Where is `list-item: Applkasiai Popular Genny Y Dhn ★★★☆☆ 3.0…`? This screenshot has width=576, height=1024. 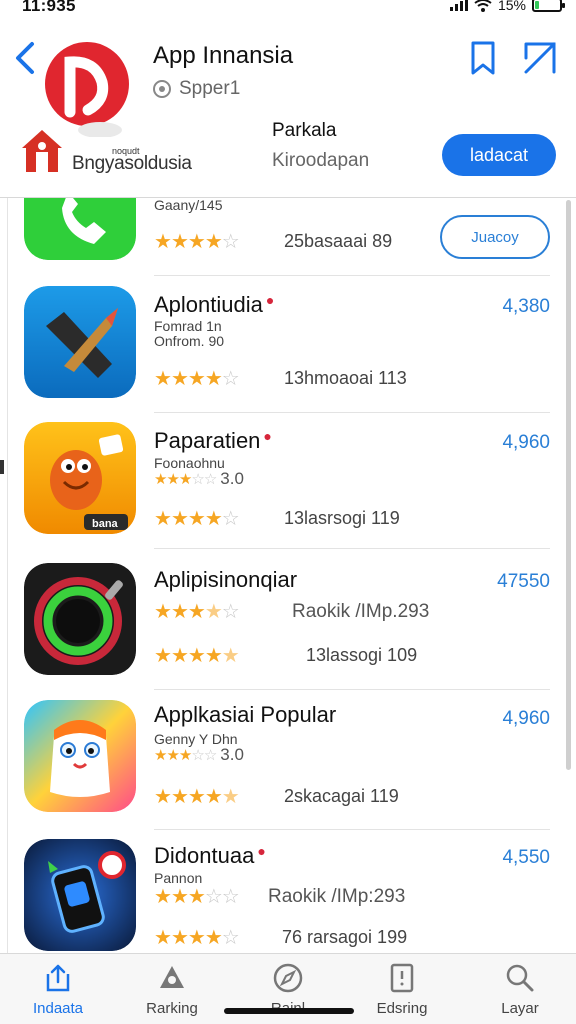 list-item: Applkasiai Popular Genny Y Dhn ★★★☆☆ 3.0… is located at coordinates (287, 762).